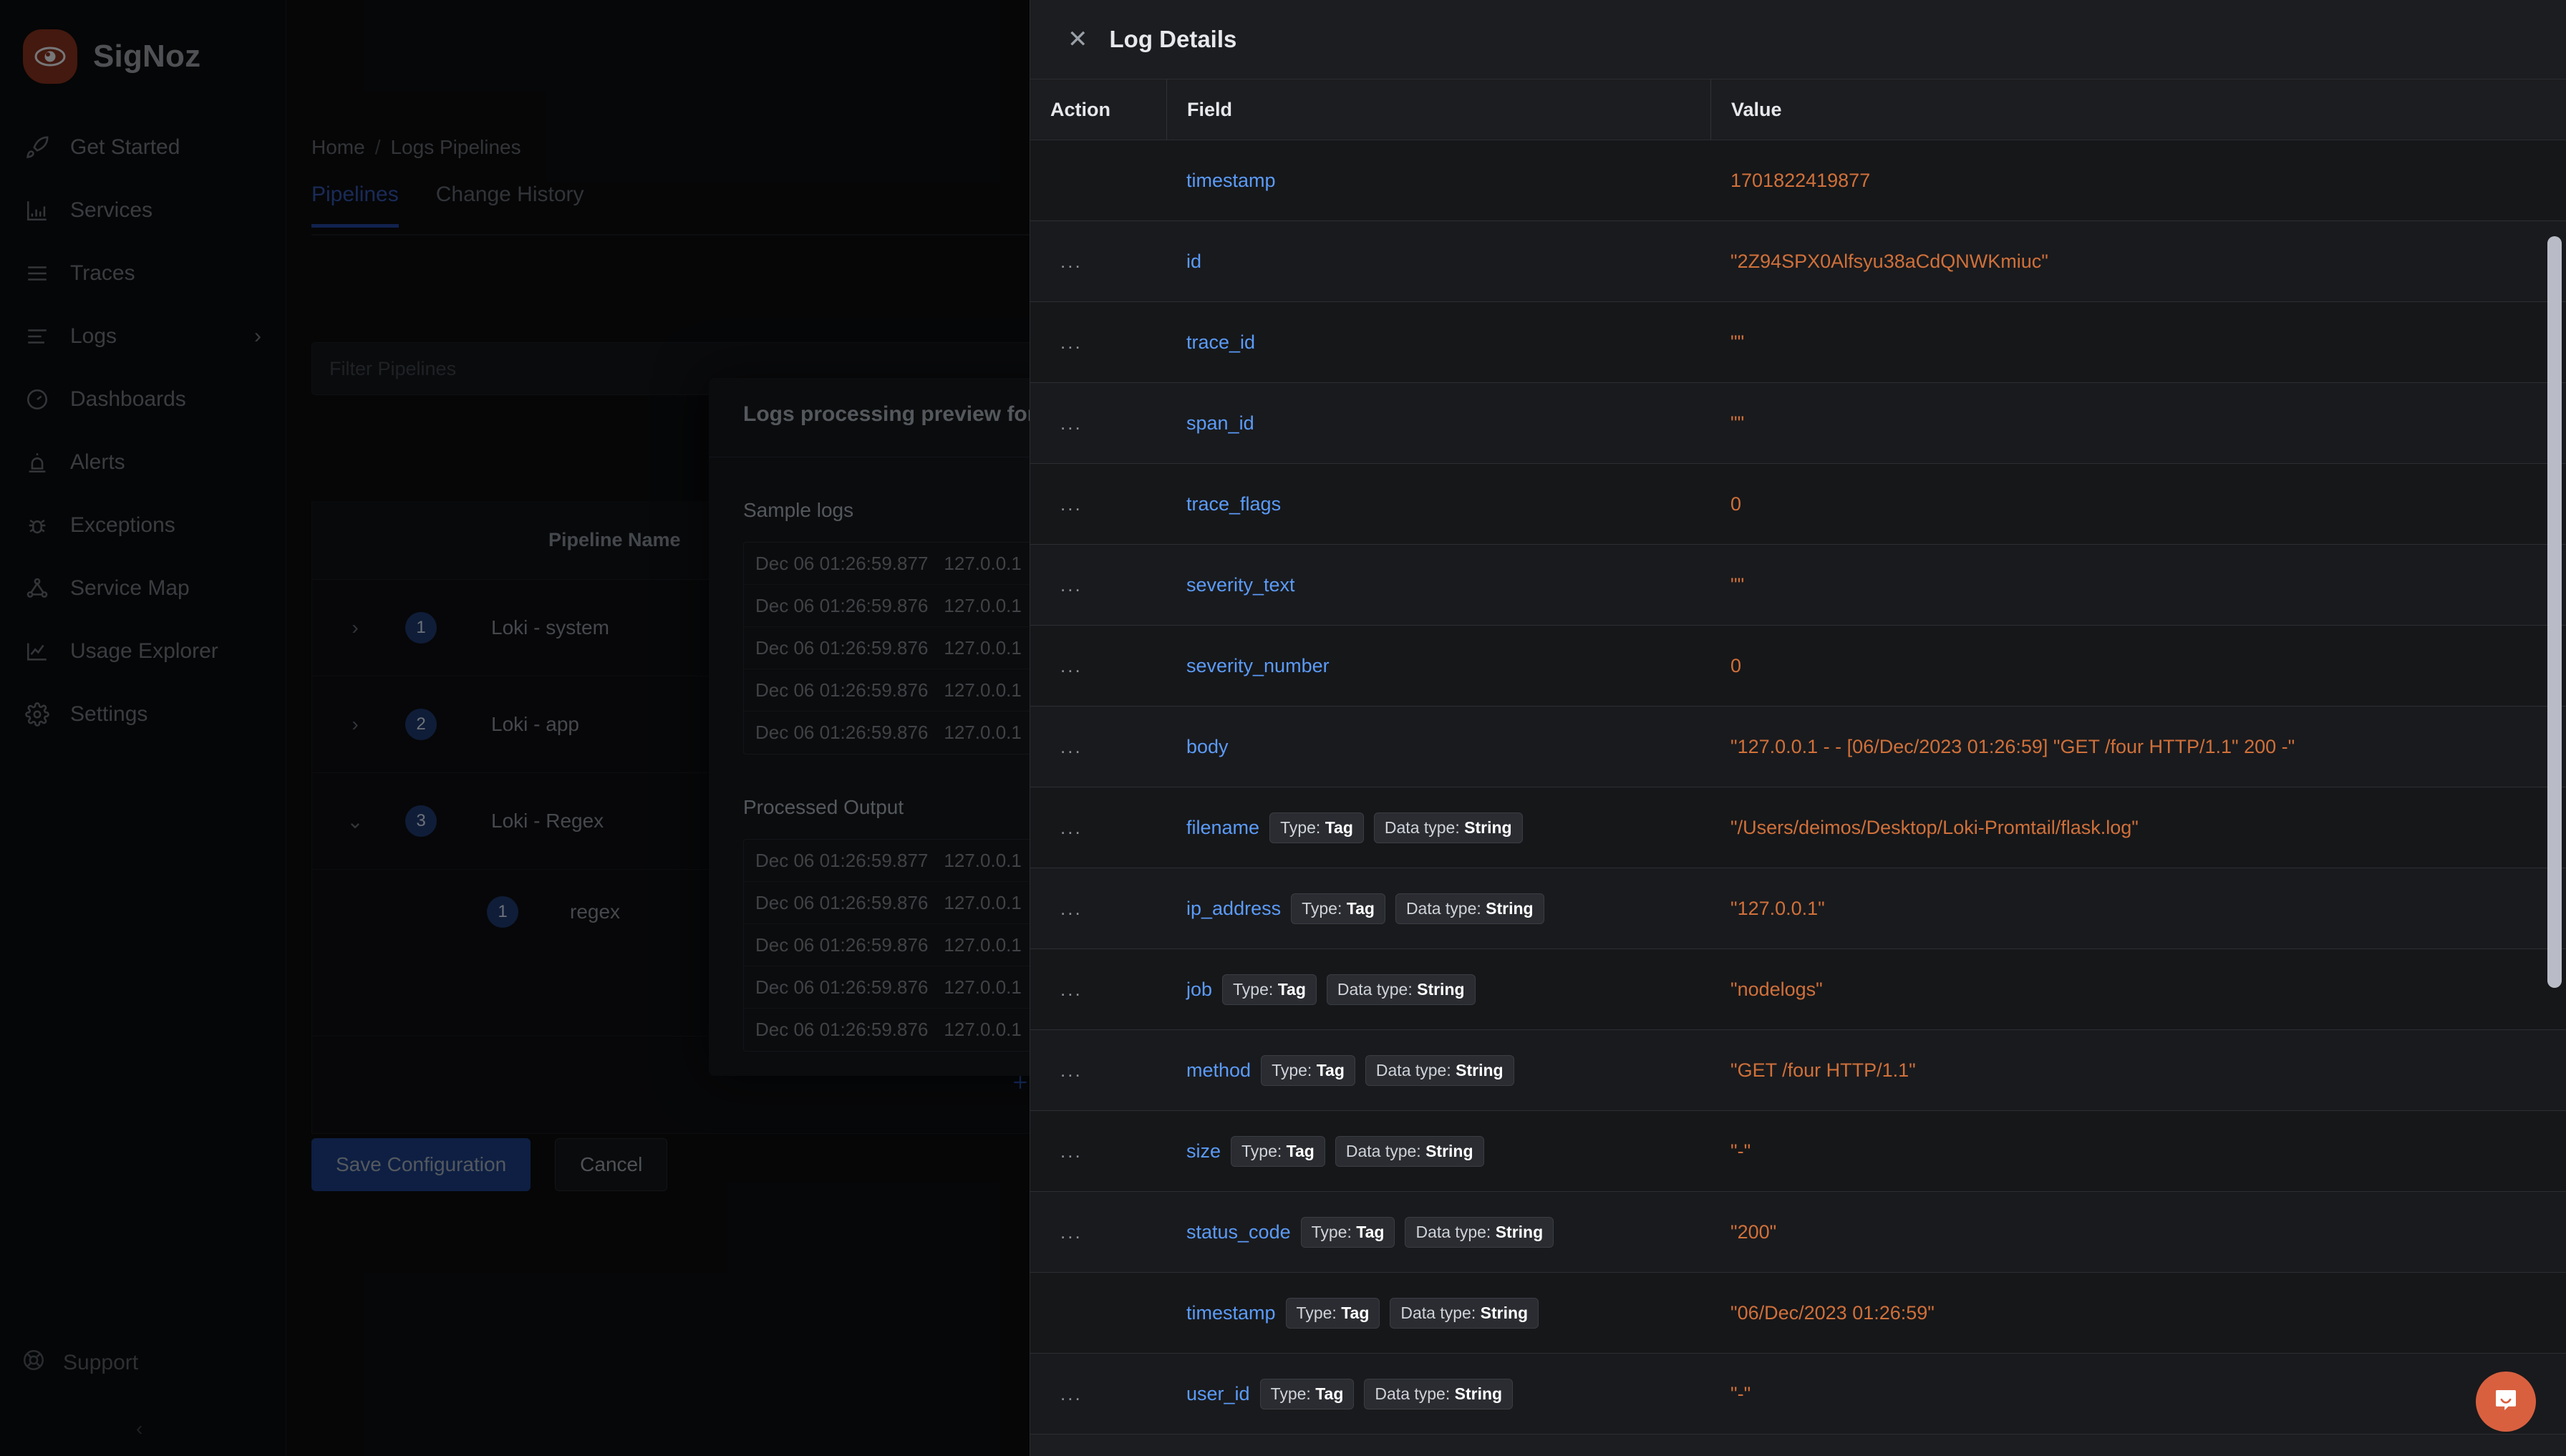 The image size is (2566, 1456). I want to click on field-cell: severity_number, so click(1438, 666).